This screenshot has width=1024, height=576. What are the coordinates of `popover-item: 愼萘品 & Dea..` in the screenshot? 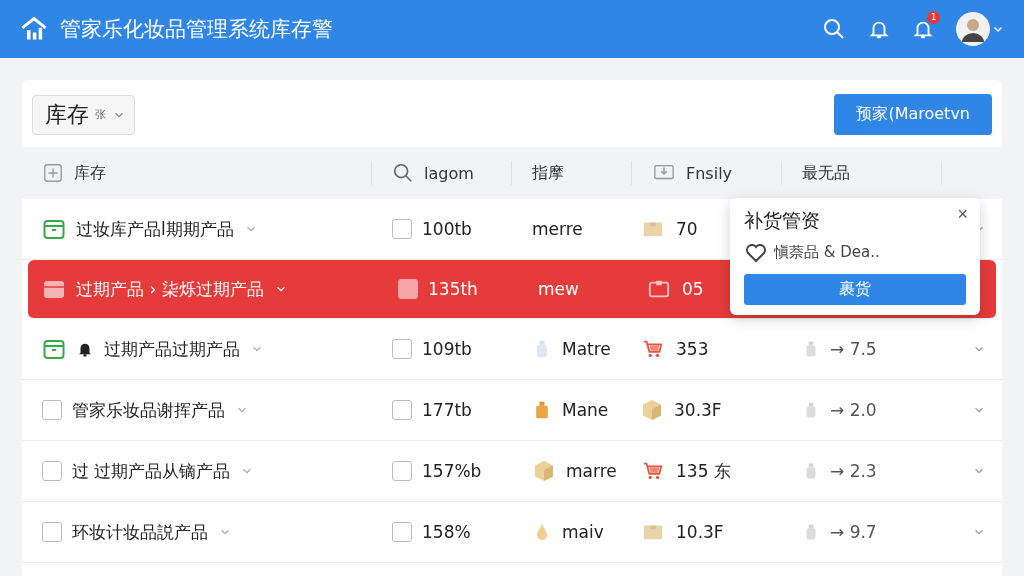 It's located at (827, 252).